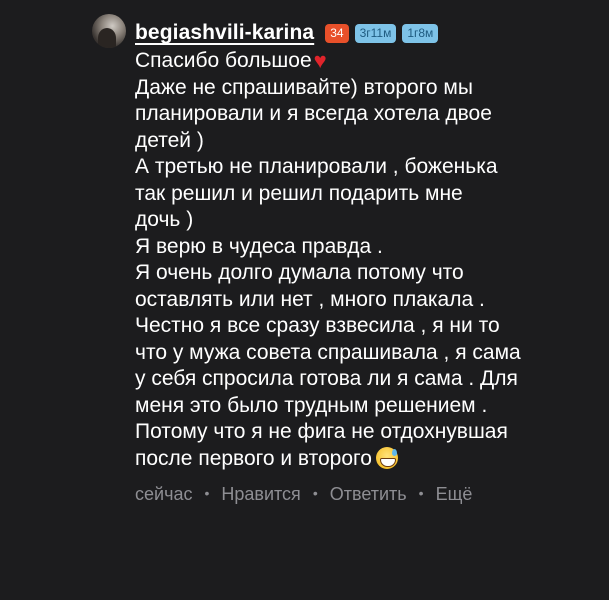 This screenshot has width=609, height=600. What do you see at coordinates (420, 33) in the screenshot?
I see `badge-membership-age: 1г8м` at bounding box center [420, 33].